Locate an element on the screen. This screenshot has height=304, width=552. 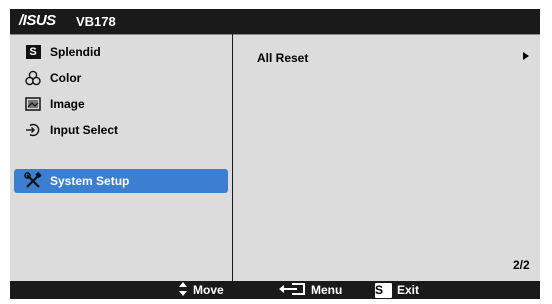
hint-exit: S Exit is located at coordinates (397, 290).